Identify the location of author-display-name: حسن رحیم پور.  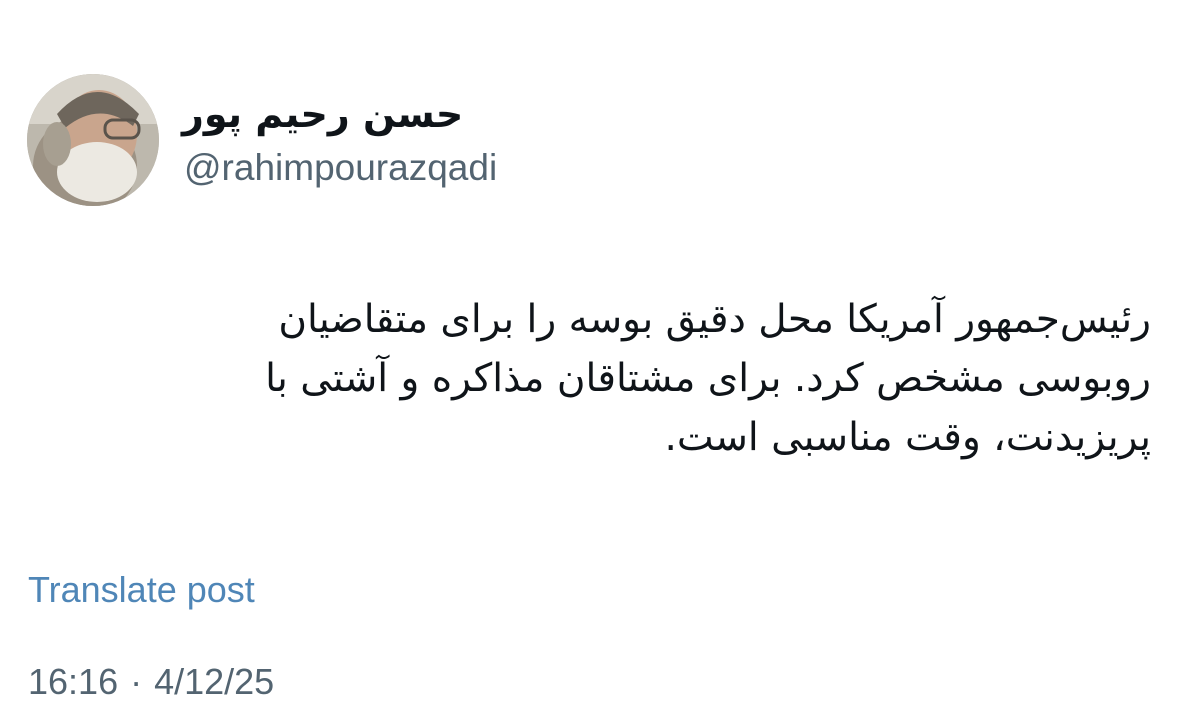
(342, 114).